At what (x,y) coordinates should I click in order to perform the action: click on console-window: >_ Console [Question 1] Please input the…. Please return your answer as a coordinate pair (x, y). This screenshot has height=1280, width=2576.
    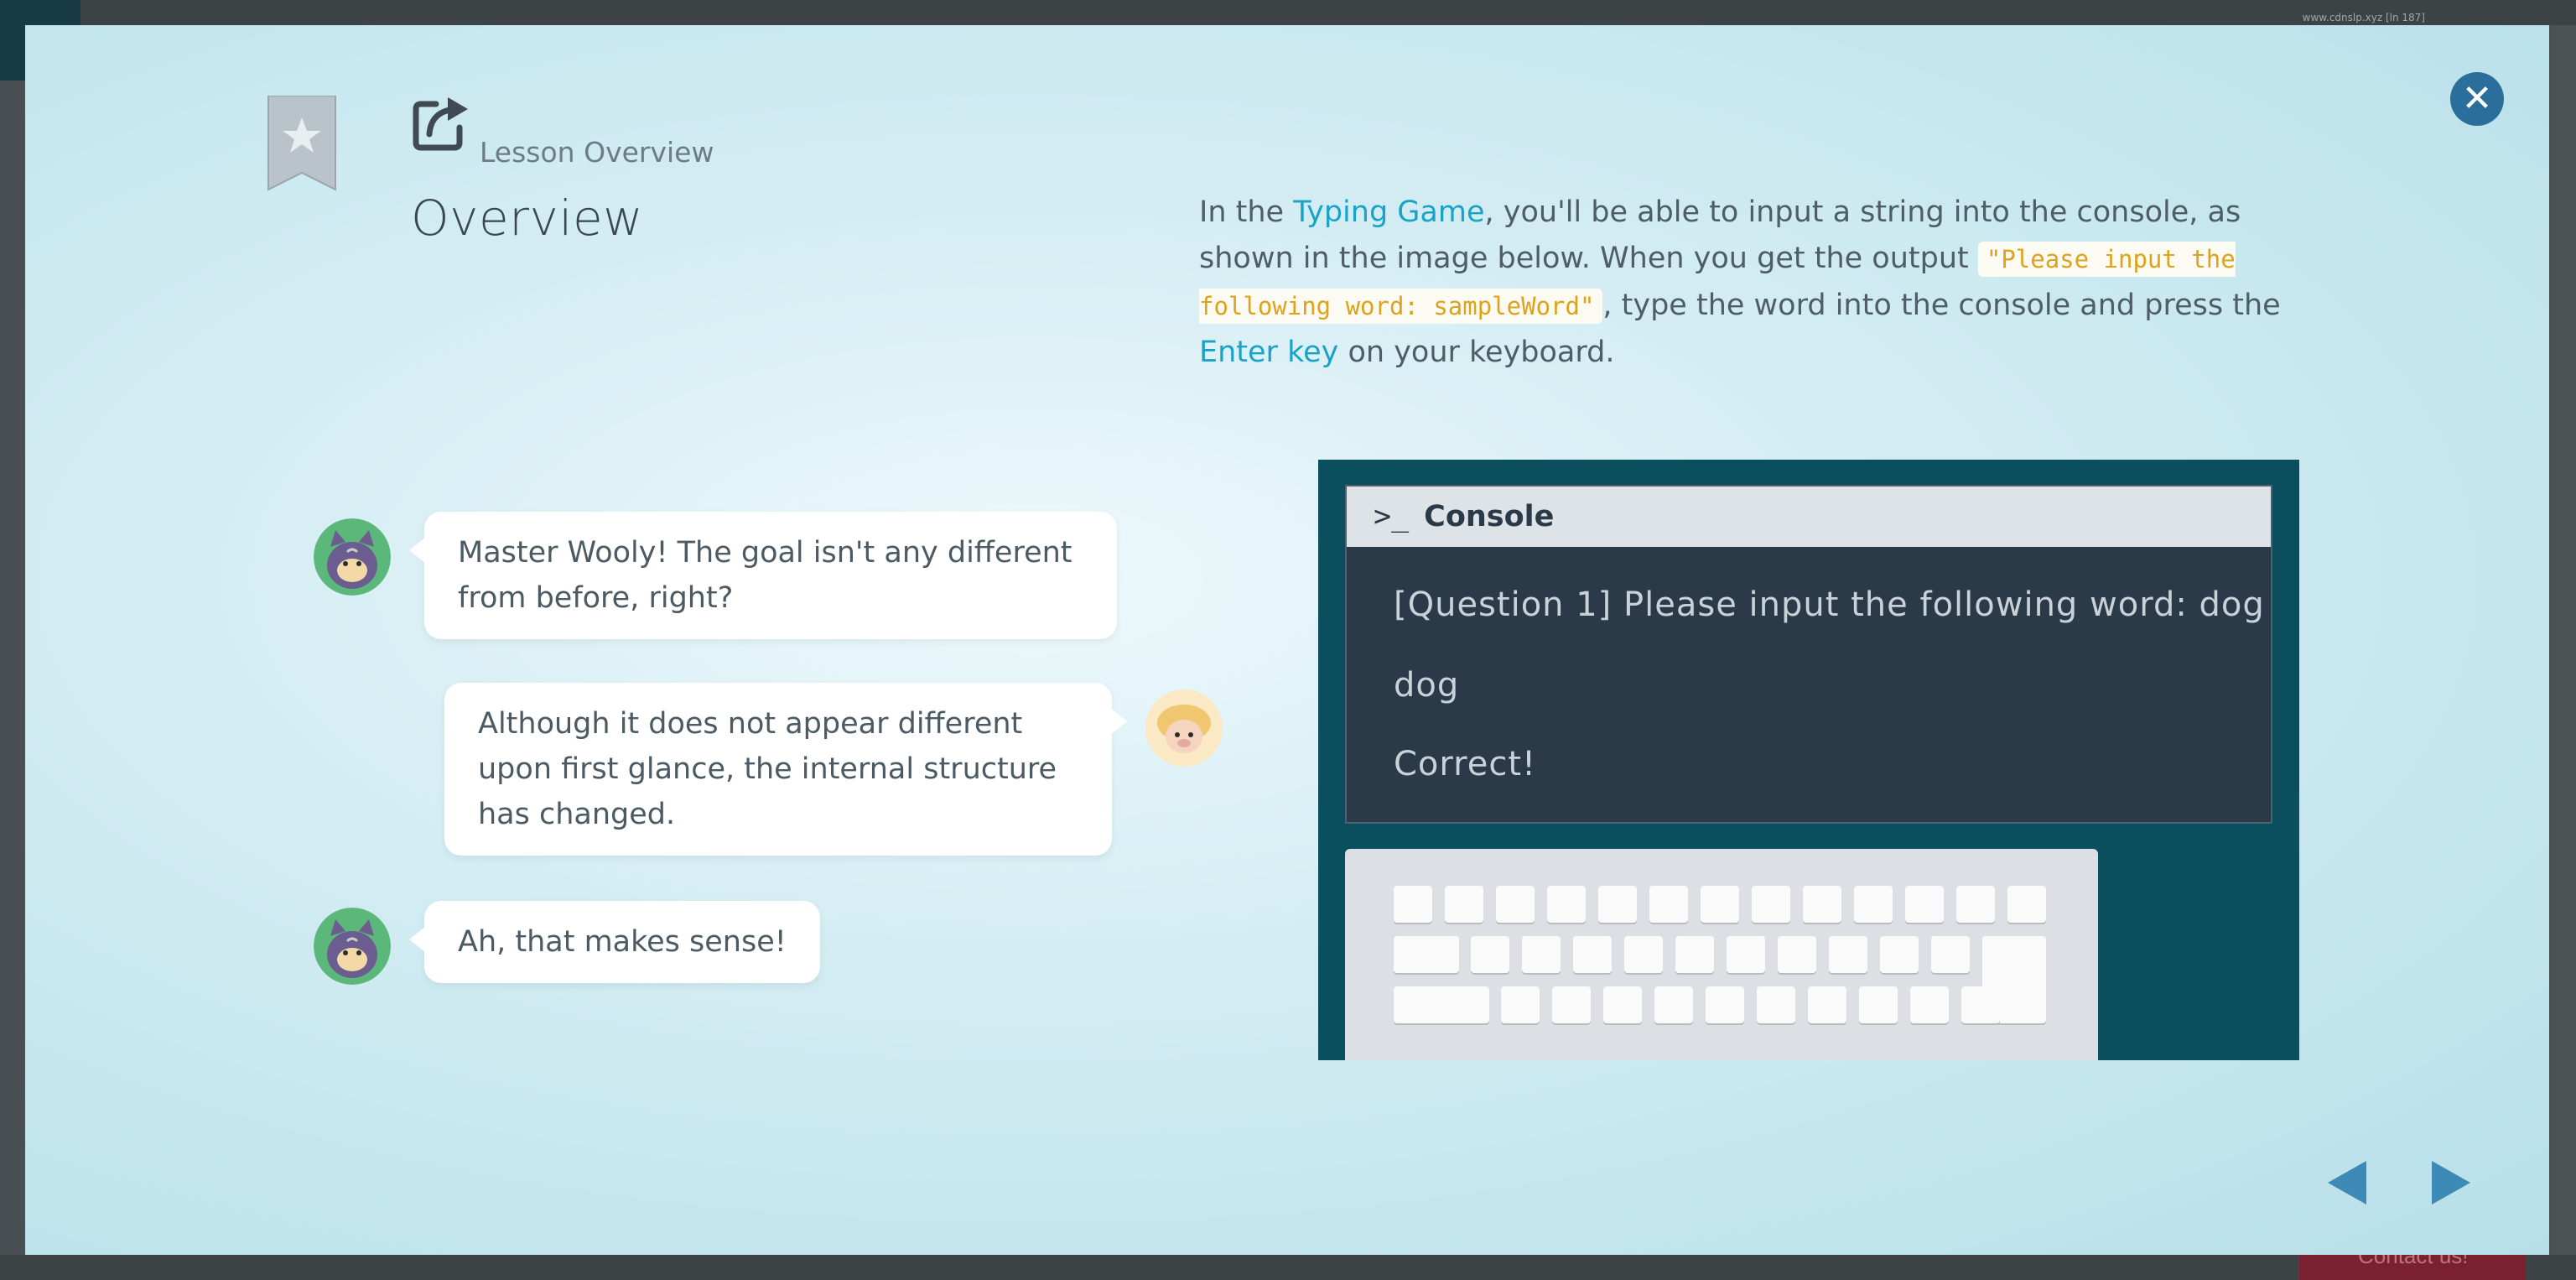
    Looking at the image, I should click on (1809, 654).